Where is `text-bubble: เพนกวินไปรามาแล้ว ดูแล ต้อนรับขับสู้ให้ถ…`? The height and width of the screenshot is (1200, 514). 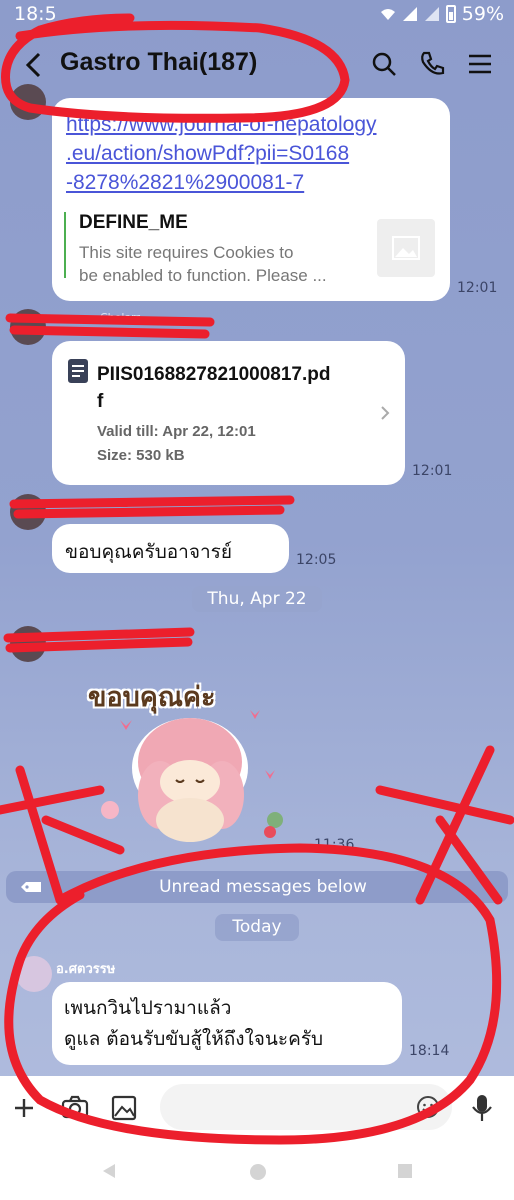 text-bubble: เพนกวินไปรามาแล้ว ดูแล ต้อนรับขับสู้ให้ถ… is located at coordinates (227, 1023).